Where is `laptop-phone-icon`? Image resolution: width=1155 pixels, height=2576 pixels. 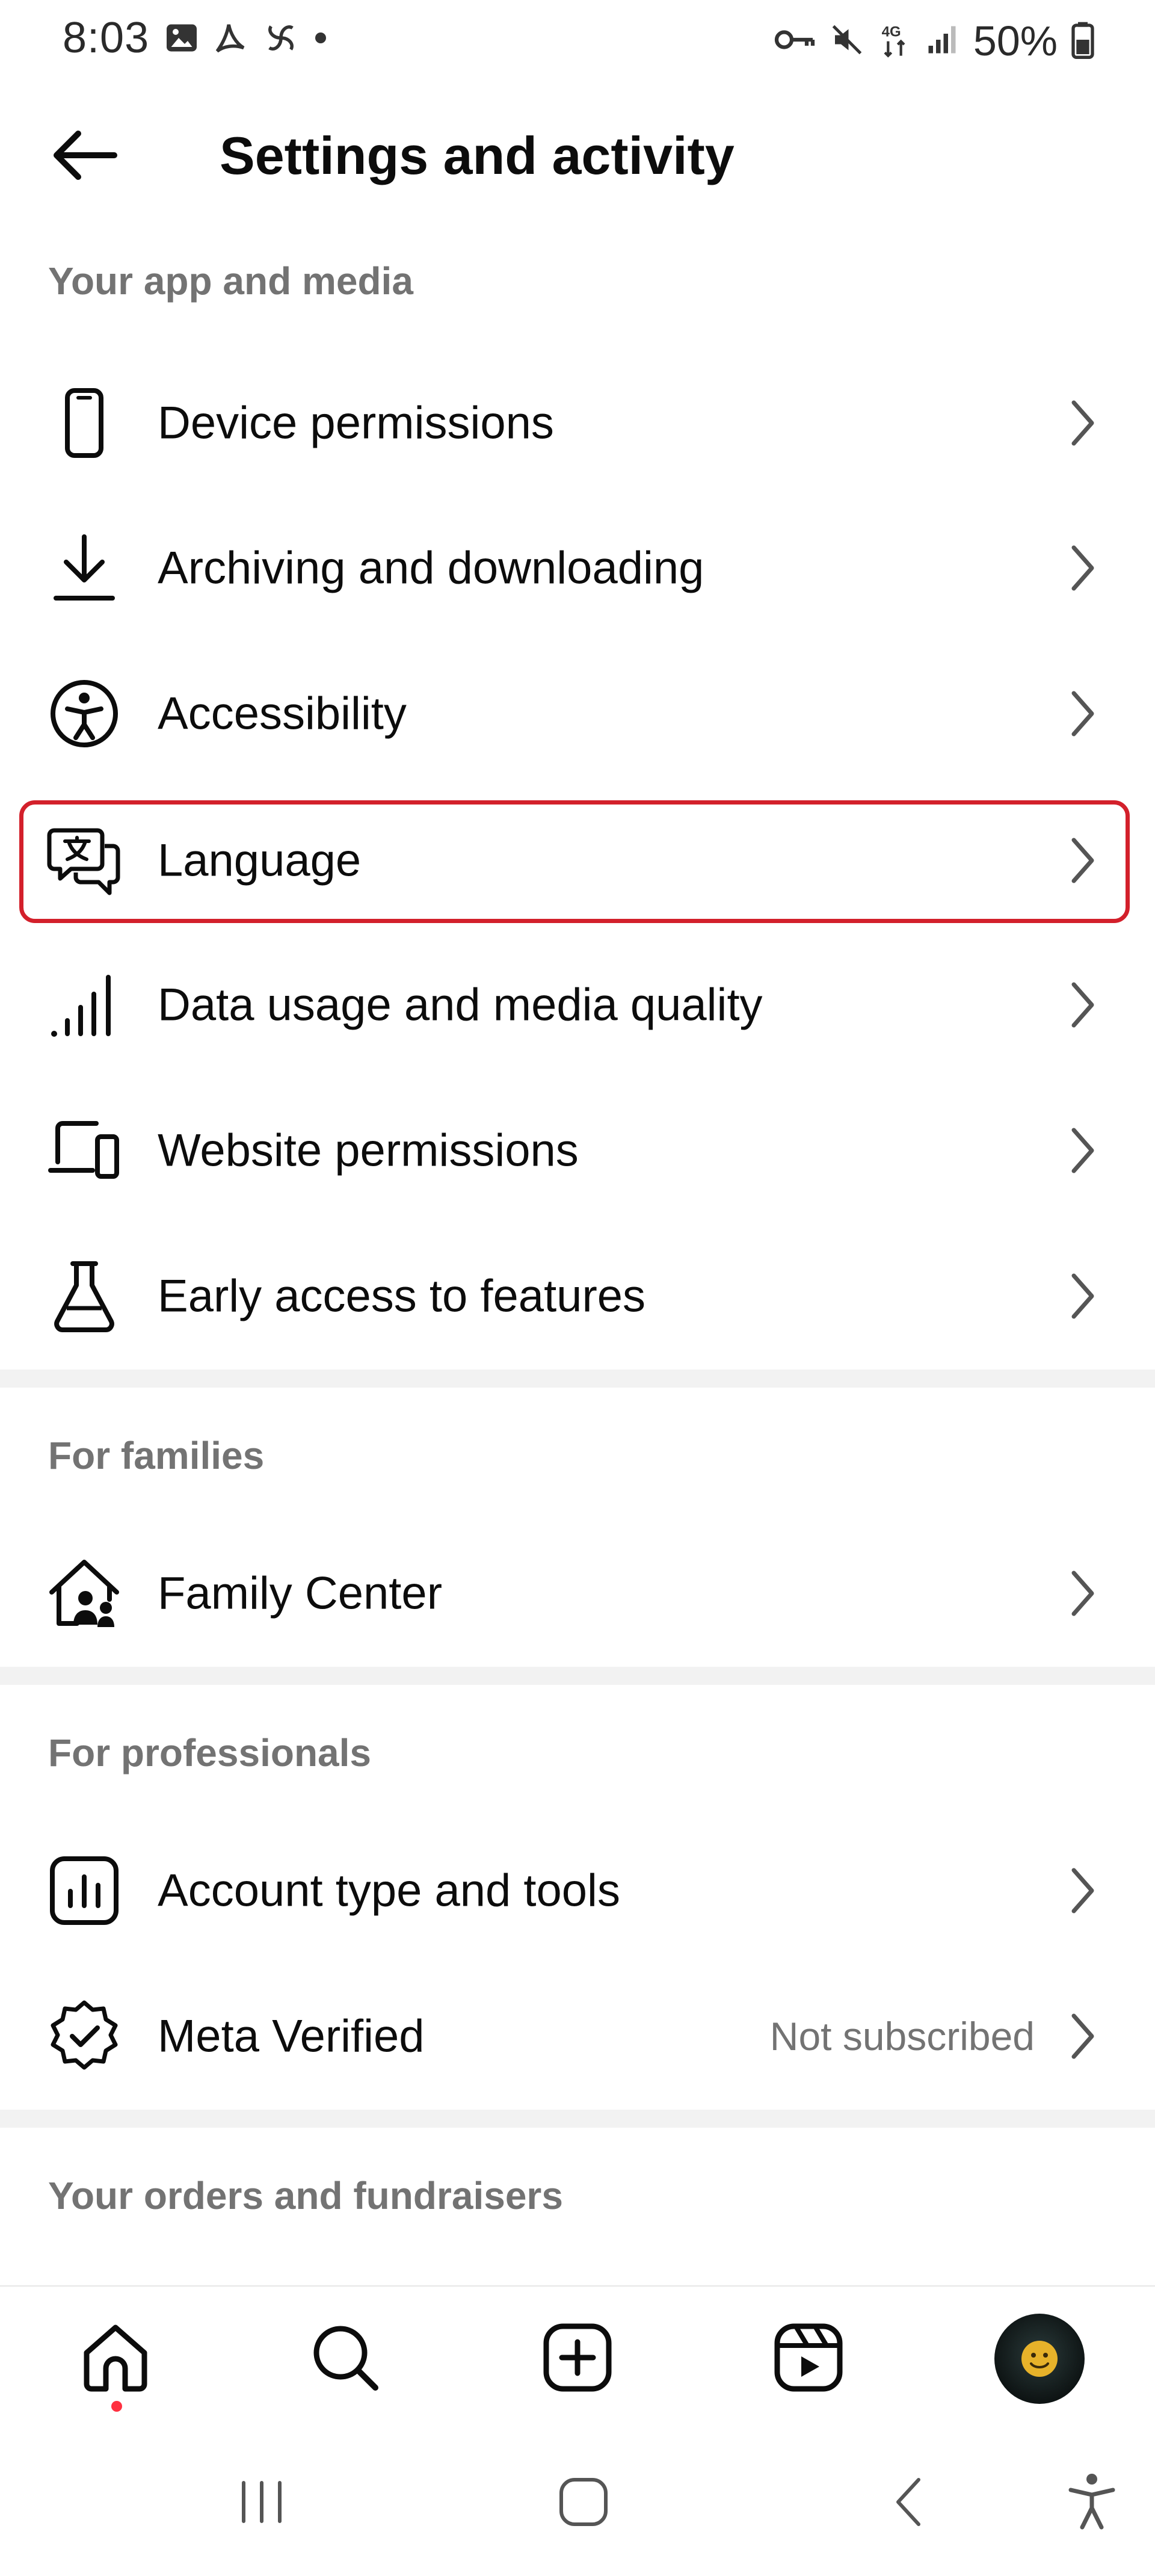 laptop-phone-icon is located at coordinates (84, 1150).